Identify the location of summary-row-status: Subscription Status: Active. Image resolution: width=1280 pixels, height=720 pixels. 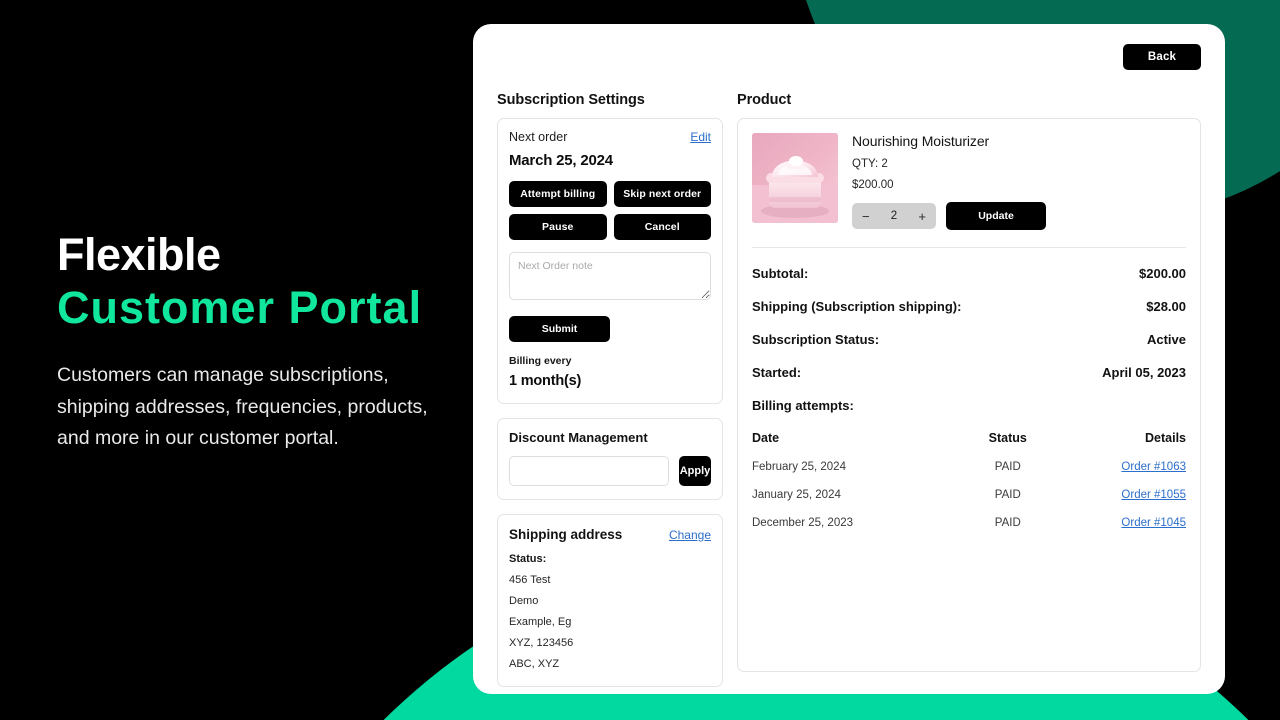
(969, 339).